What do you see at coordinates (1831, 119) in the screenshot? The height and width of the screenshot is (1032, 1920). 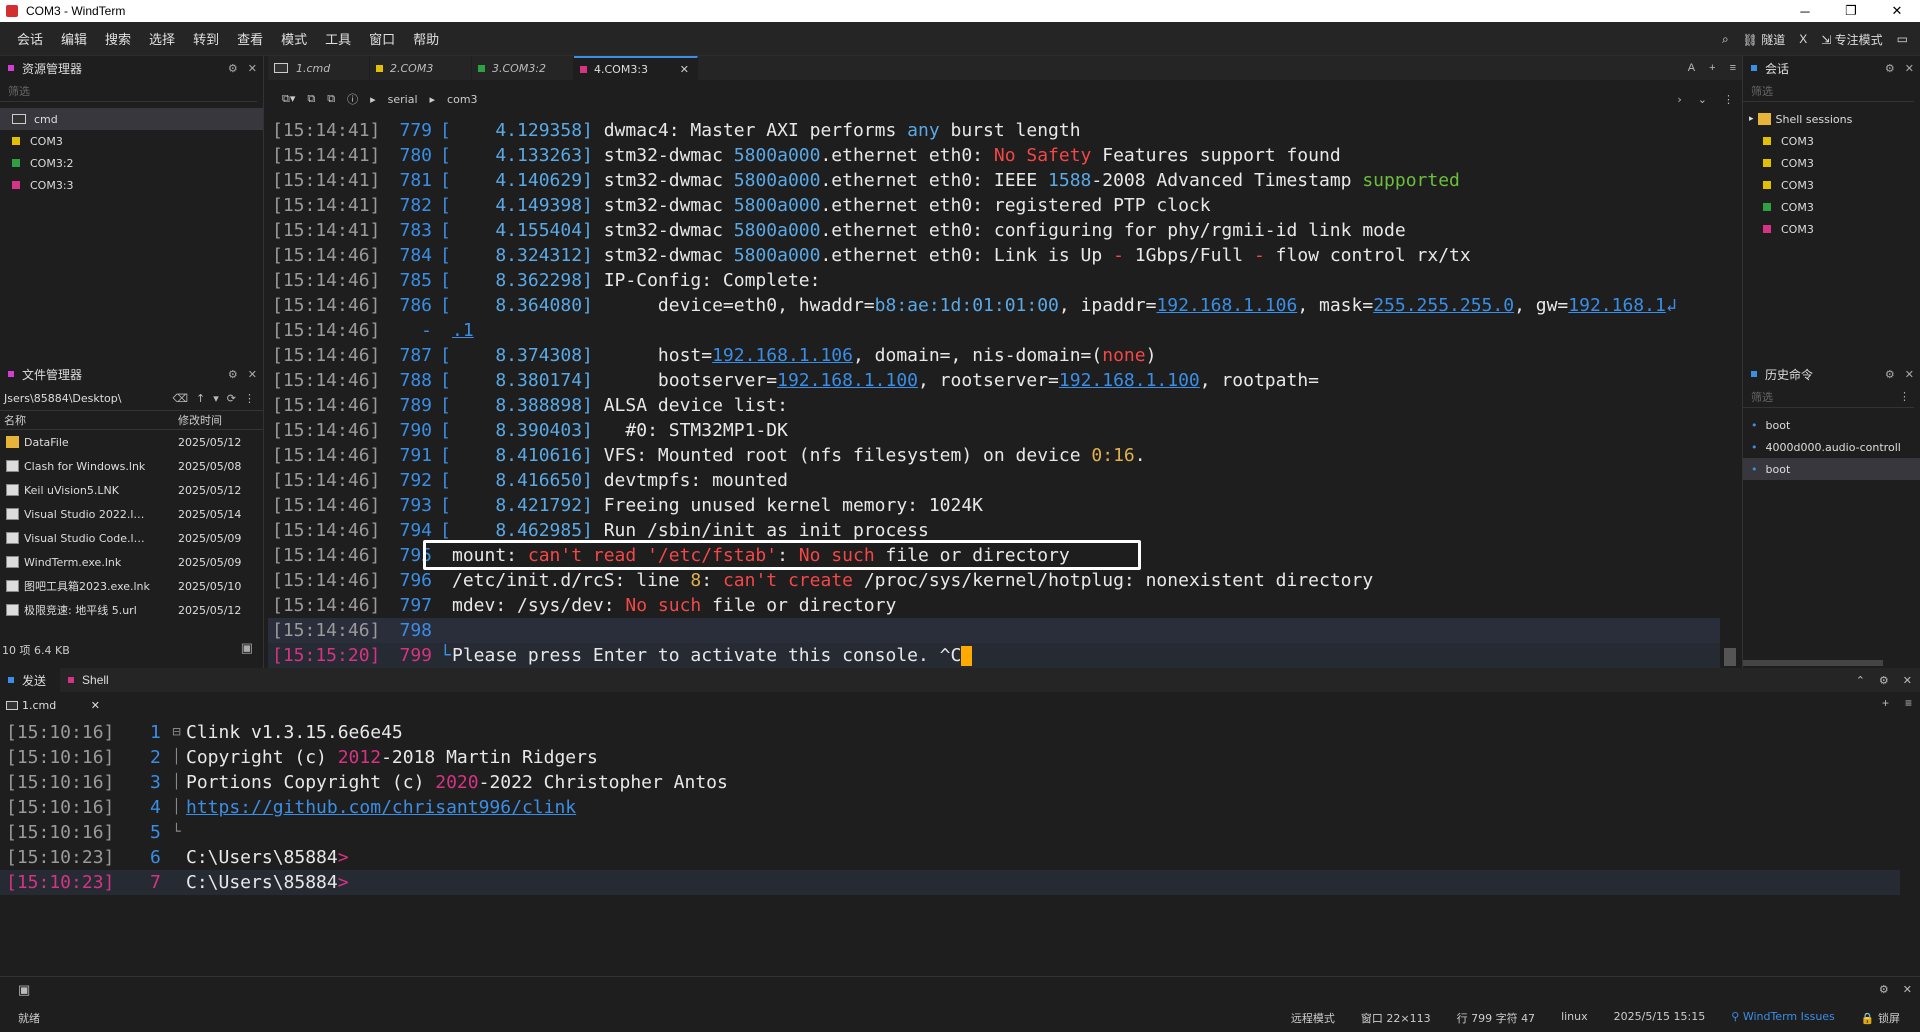 I see `shell-sessions-group: ▸ Shell sessions` at bounding box center [1831, 119].